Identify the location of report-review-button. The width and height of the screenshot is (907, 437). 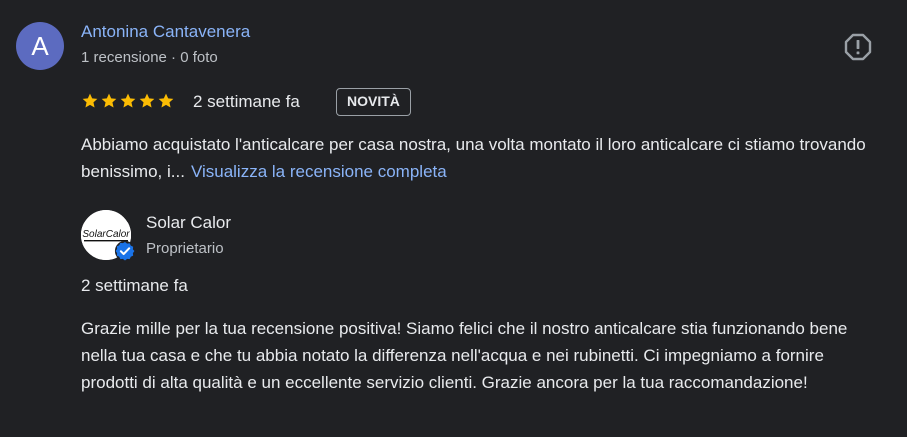
(858, 47).